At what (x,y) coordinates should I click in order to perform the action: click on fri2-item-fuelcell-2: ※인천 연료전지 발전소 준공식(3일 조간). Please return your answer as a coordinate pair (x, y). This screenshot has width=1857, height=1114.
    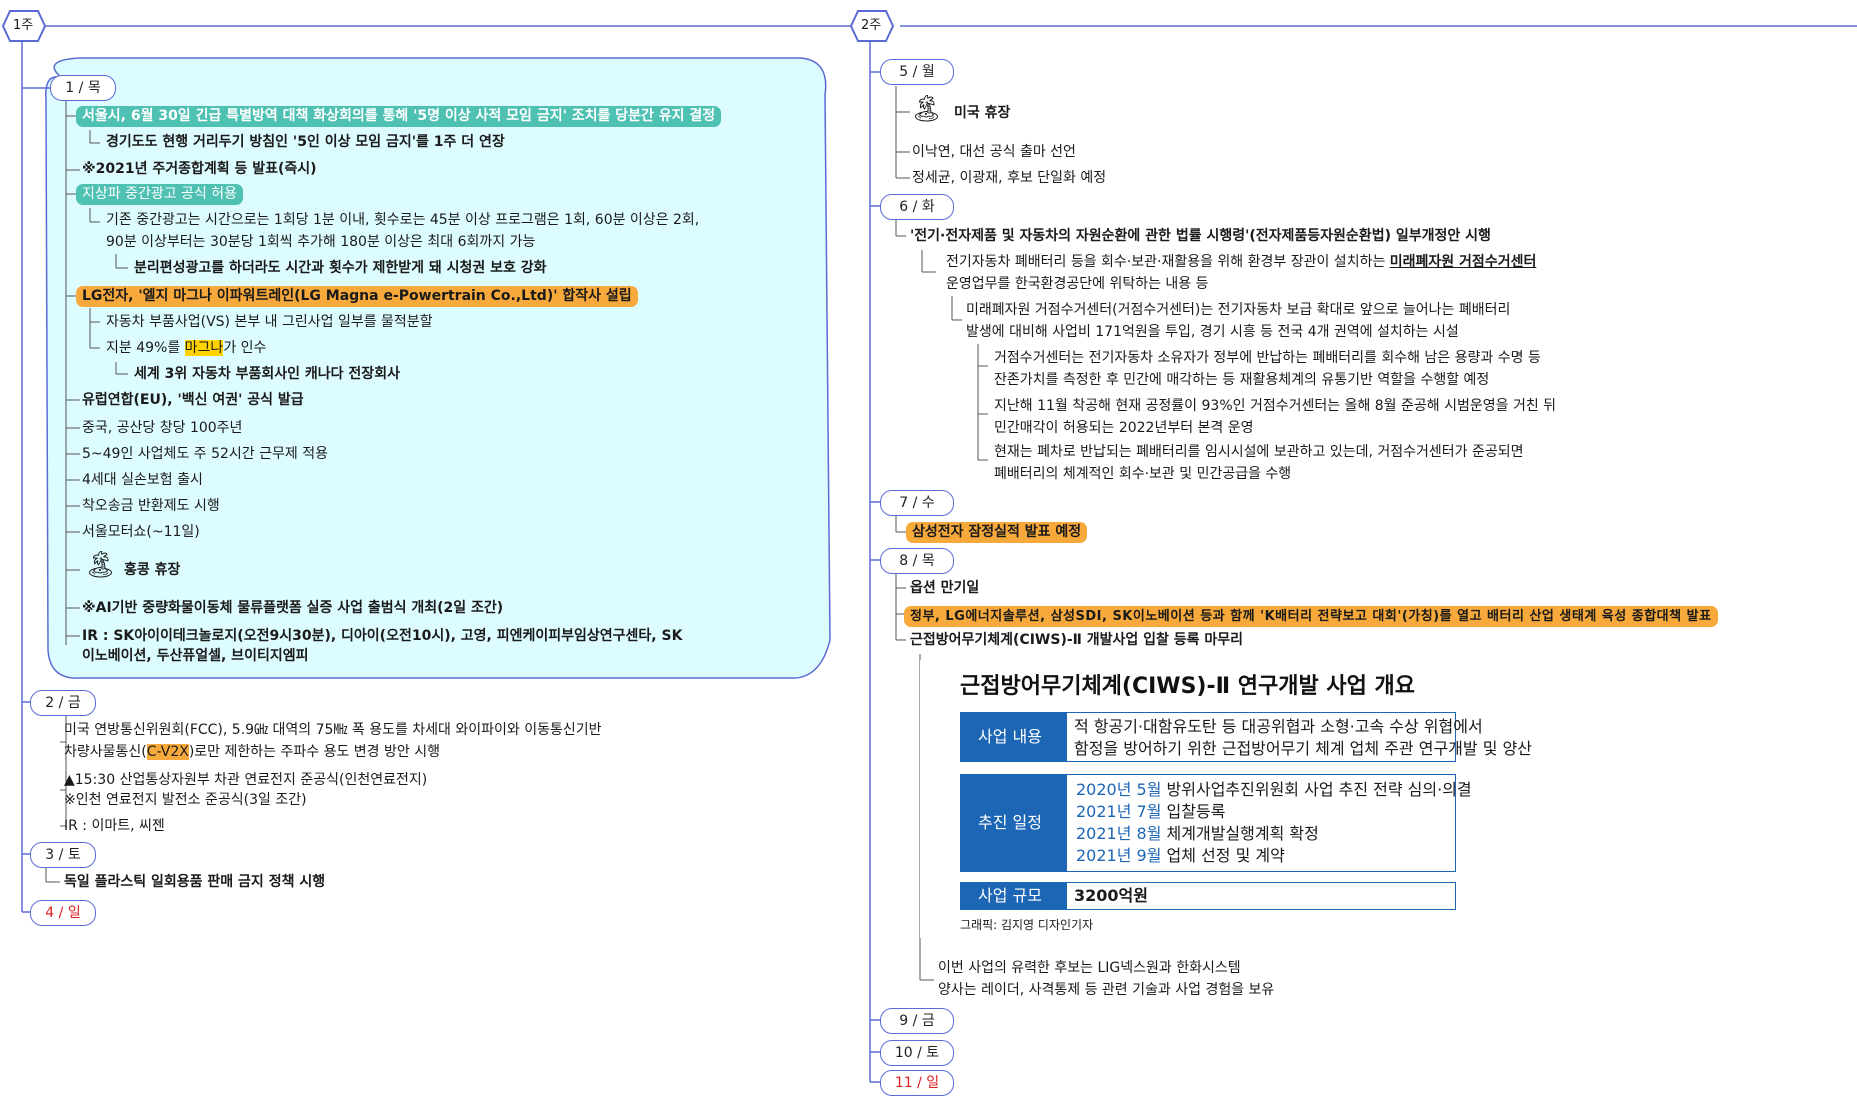
    Looking at the image, I should click on (185, 800).